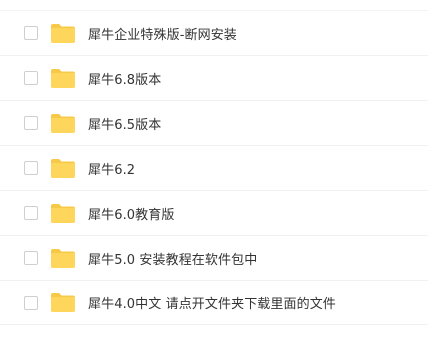 The image size is (428, 355). Describe the element at coordinates (214, 167) in the screenshot. I see `list-item: 犀牛6.2` at that location.